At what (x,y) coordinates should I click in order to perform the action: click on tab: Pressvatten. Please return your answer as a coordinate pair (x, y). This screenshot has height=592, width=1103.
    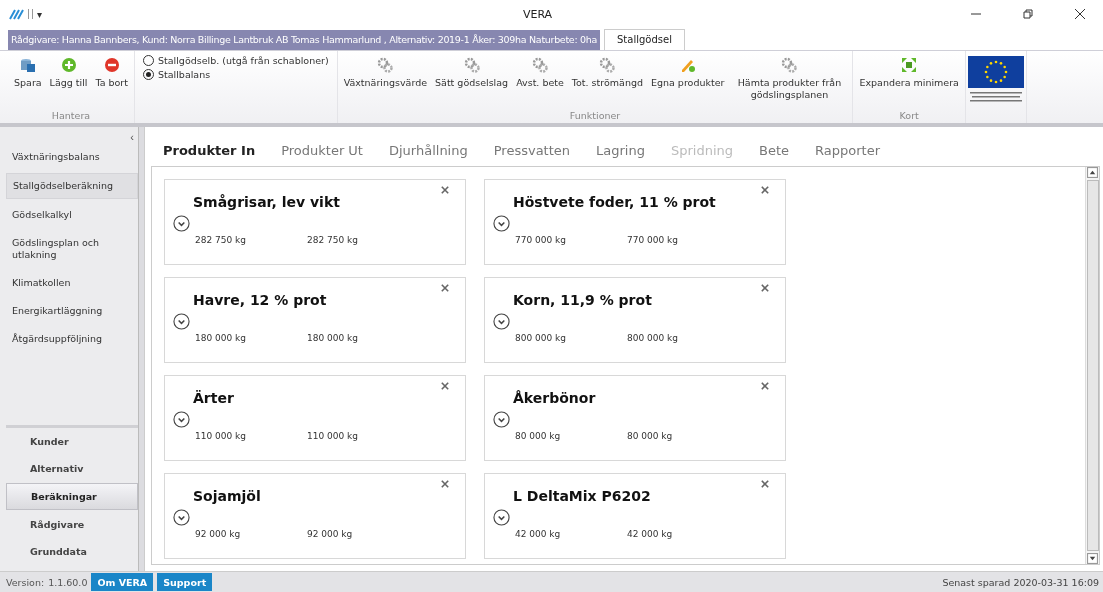
    Looking at the image, I should click on (532, 150).